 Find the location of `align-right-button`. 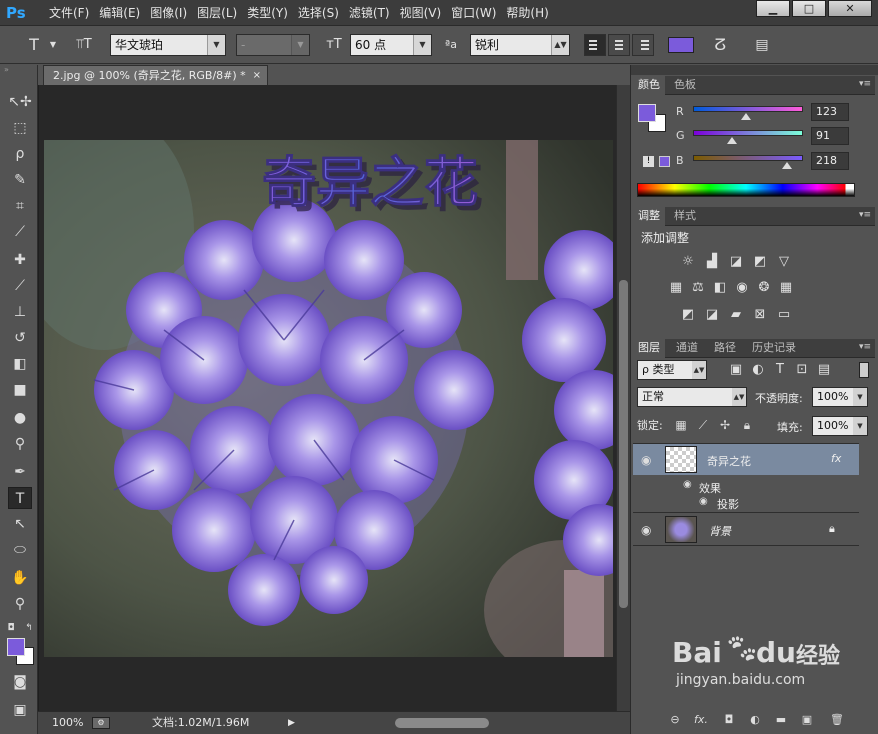

align-right-button is located at coordinates (643, 45).